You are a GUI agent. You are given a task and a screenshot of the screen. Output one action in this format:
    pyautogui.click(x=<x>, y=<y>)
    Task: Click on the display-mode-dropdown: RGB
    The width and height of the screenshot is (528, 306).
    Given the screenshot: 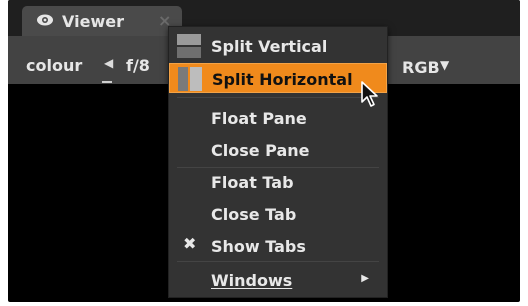 What is the action you would take?
    pyautogui.click(x=421, y=67)
    